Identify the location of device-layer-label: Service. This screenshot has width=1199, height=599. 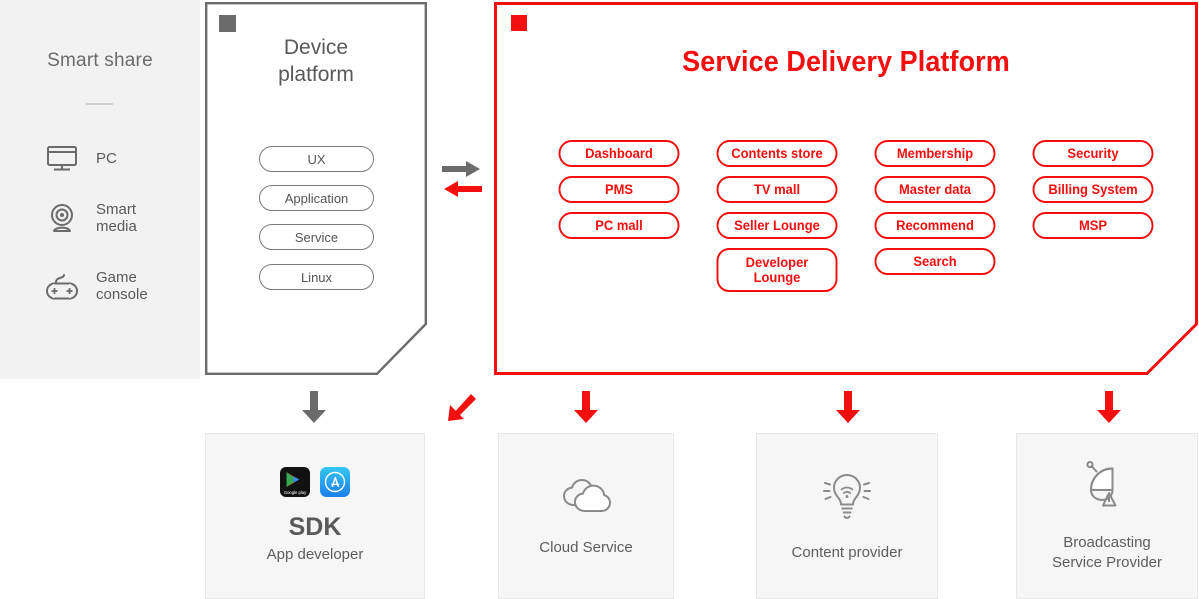
(316, 237).